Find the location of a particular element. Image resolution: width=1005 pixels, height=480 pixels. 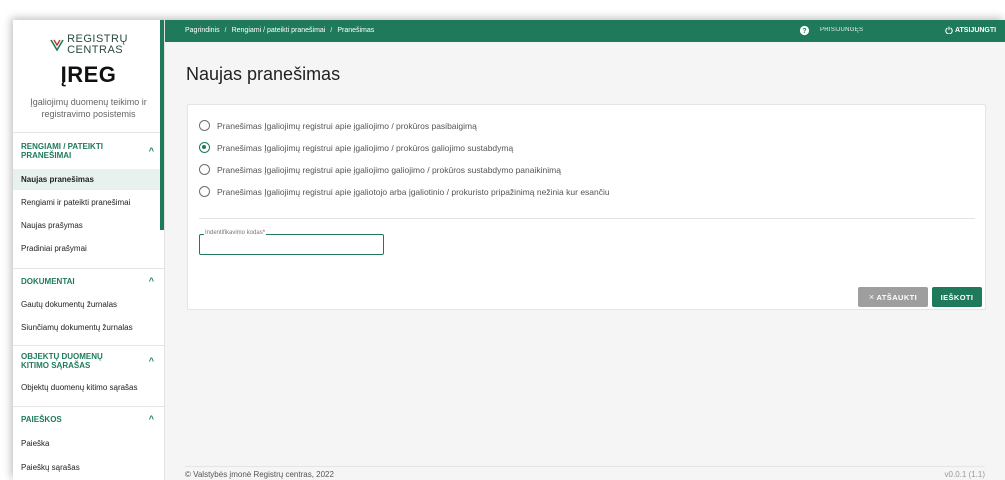

search-button: IEŠKOTI is located at coordinates (957, 297).